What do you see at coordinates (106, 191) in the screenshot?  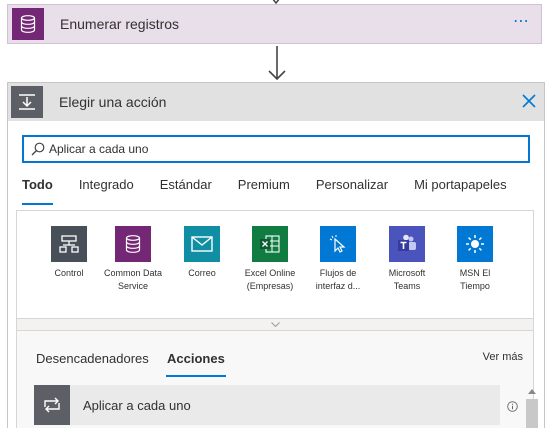 I see `tab-integrado: Integrado` at bounding box center [106, 191].